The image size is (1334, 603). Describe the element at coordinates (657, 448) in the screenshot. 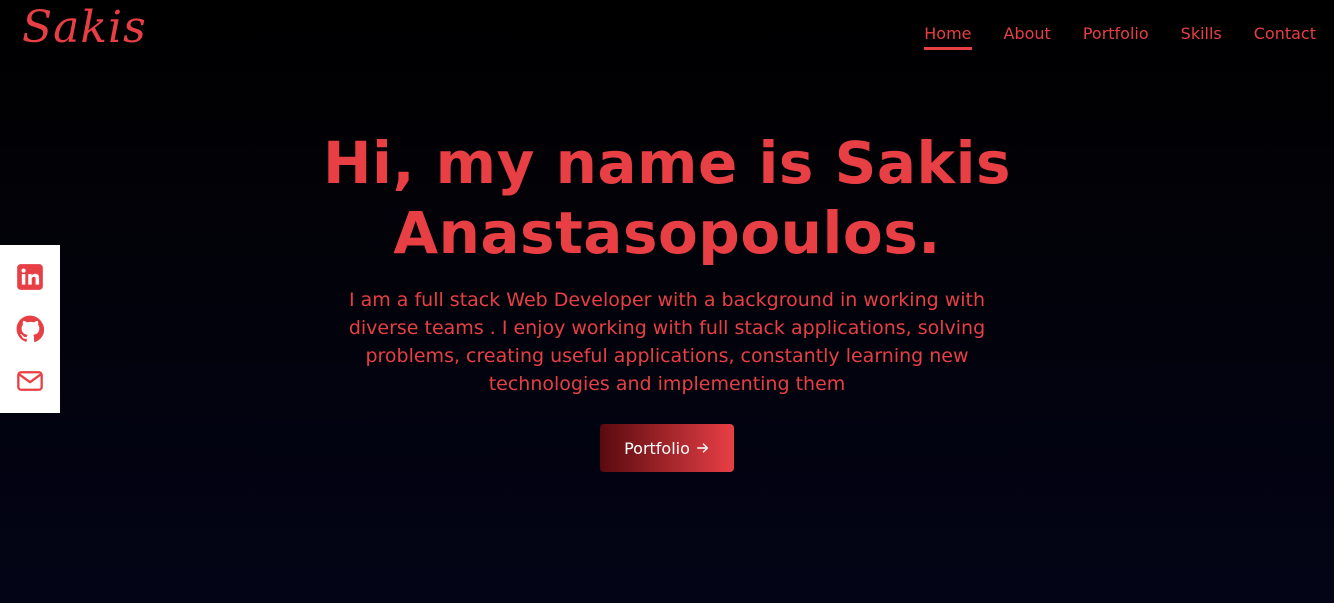

I see `portfolio-button-label: Portfolio` at that location.